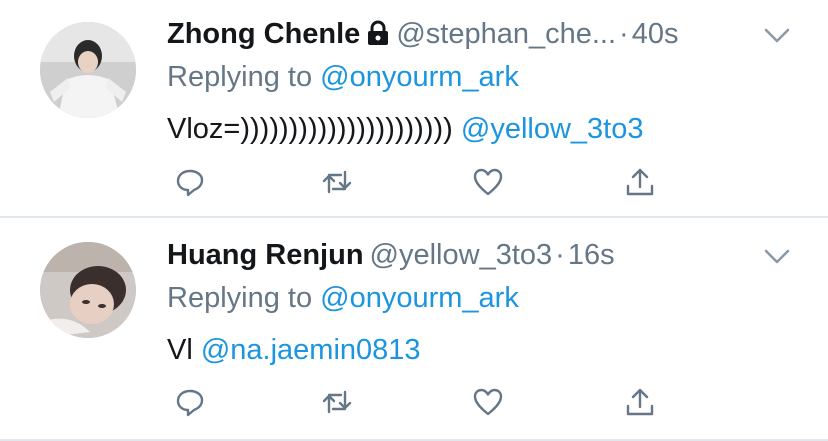 The image size is (828, 441). I want to click on timestamp: 16s, so click(591, 255).